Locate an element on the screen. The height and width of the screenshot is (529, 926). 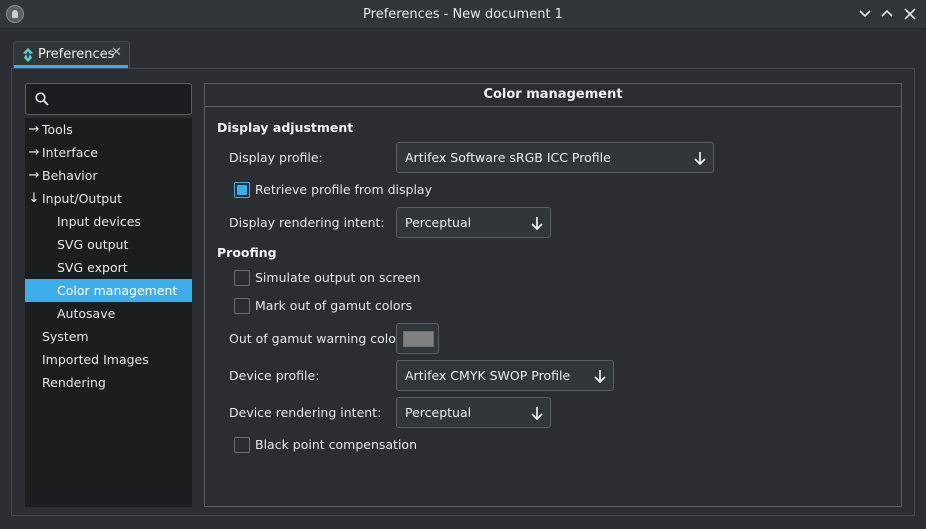
warning-color-label: Out of gamut warning color: is located at coordinates (317, 338).